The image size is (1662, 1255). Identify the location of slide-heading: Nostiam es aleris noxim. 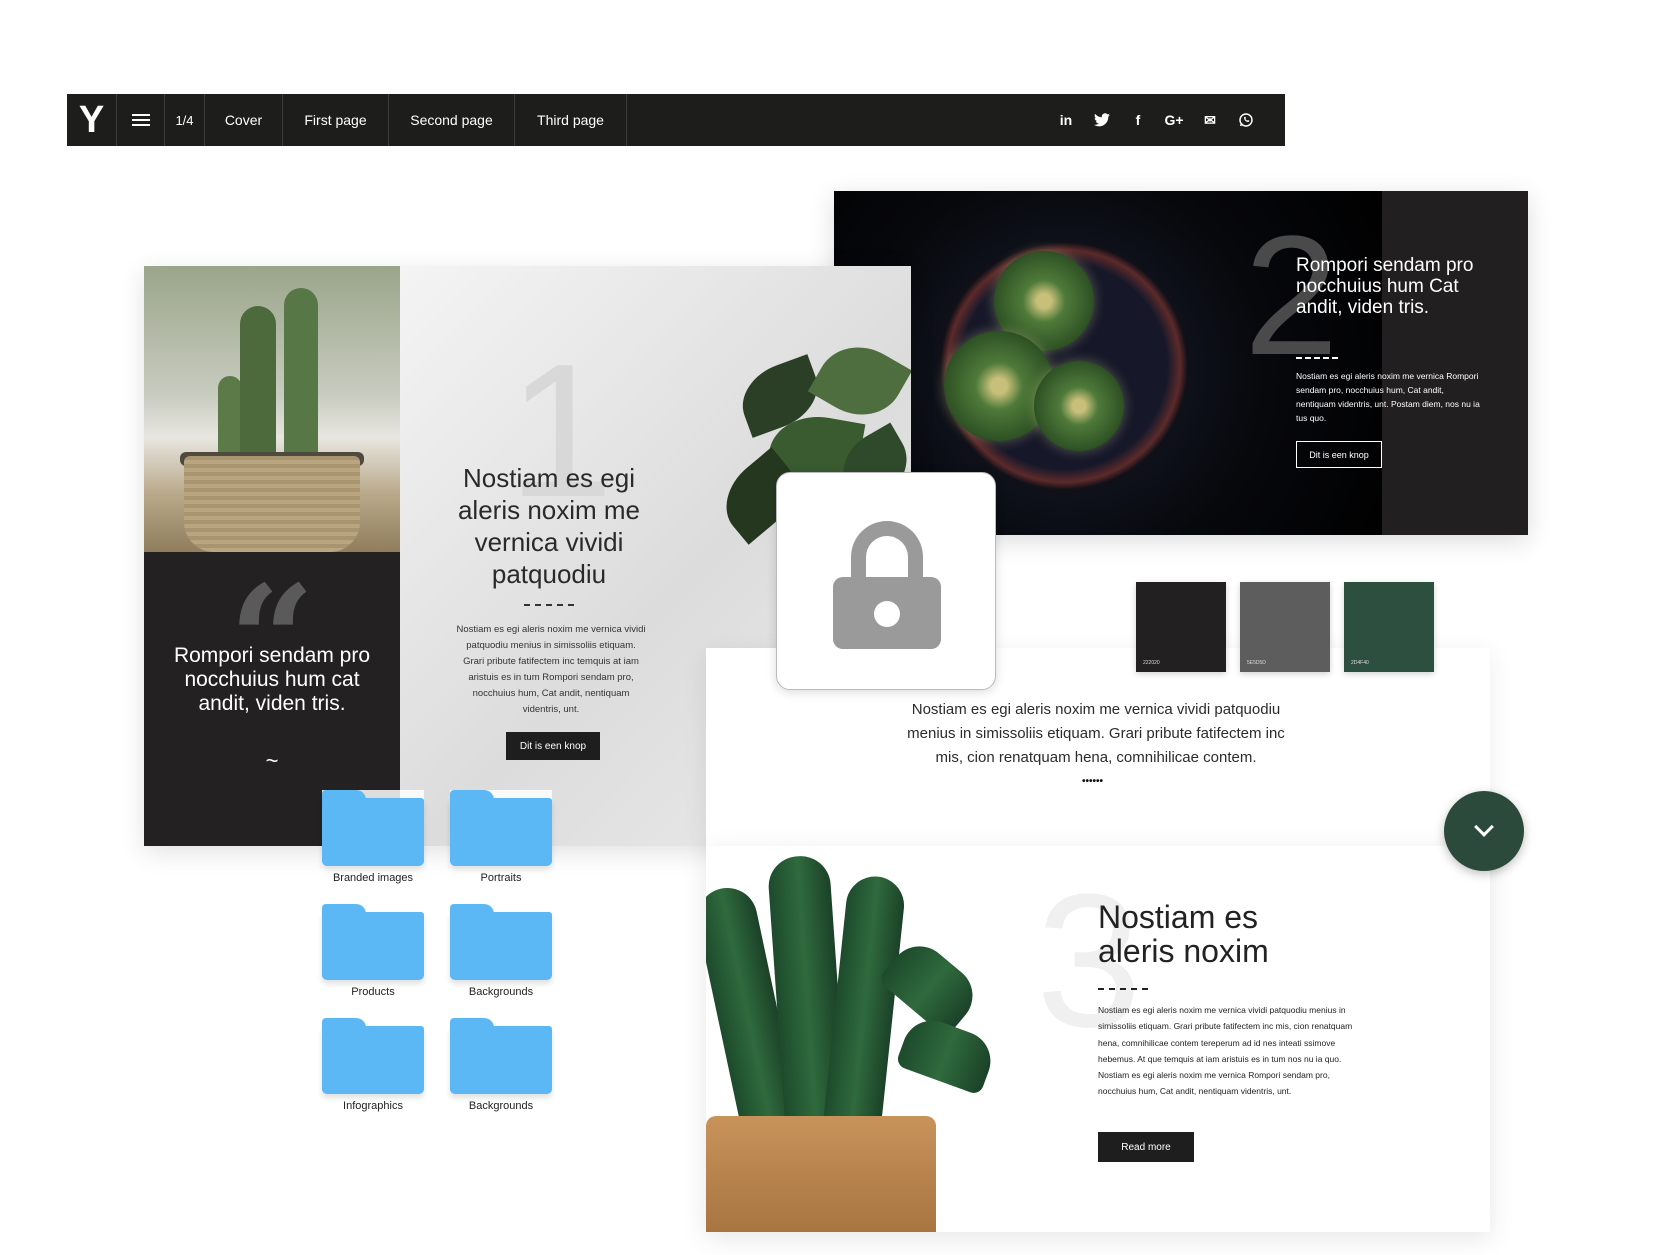
(1183, 934).